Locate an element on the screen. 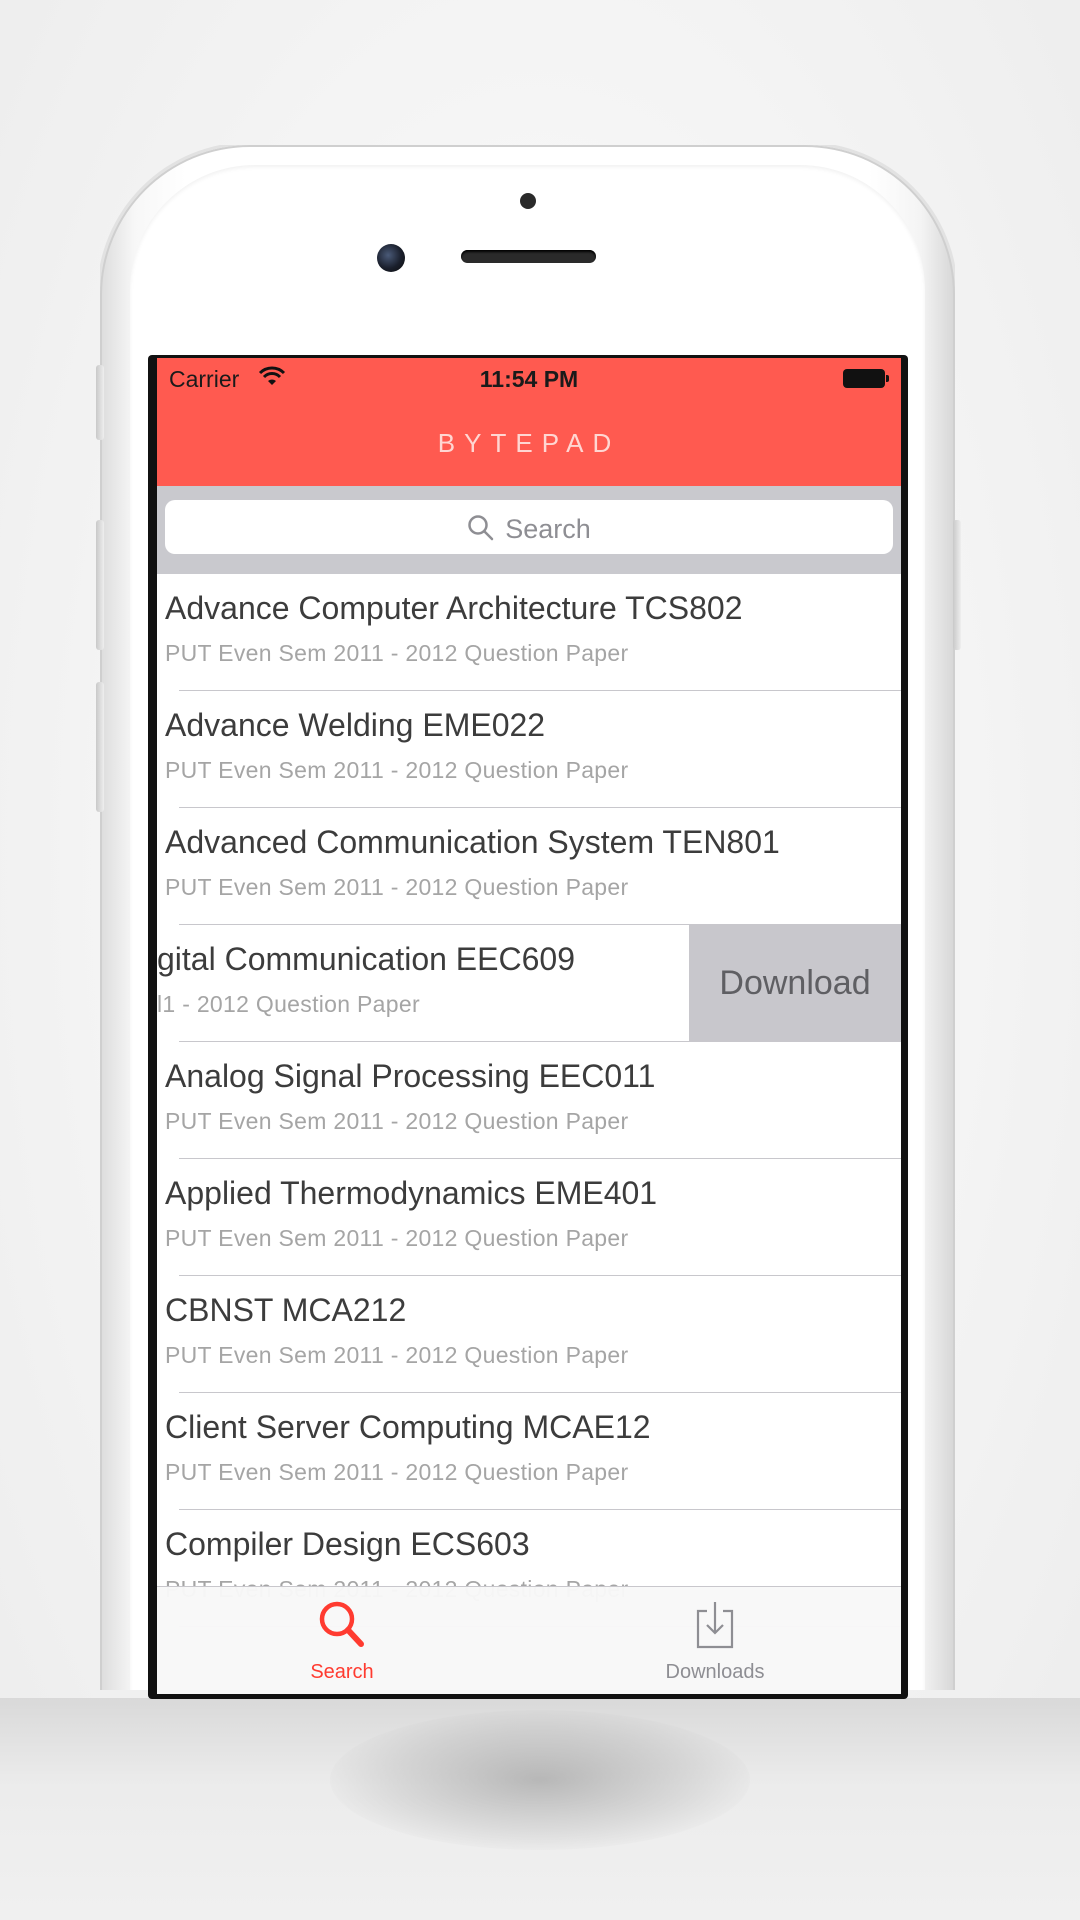 The width and height of the screenshot is (1080, 1920). download-button: Download is located at coordinates (795, 983).